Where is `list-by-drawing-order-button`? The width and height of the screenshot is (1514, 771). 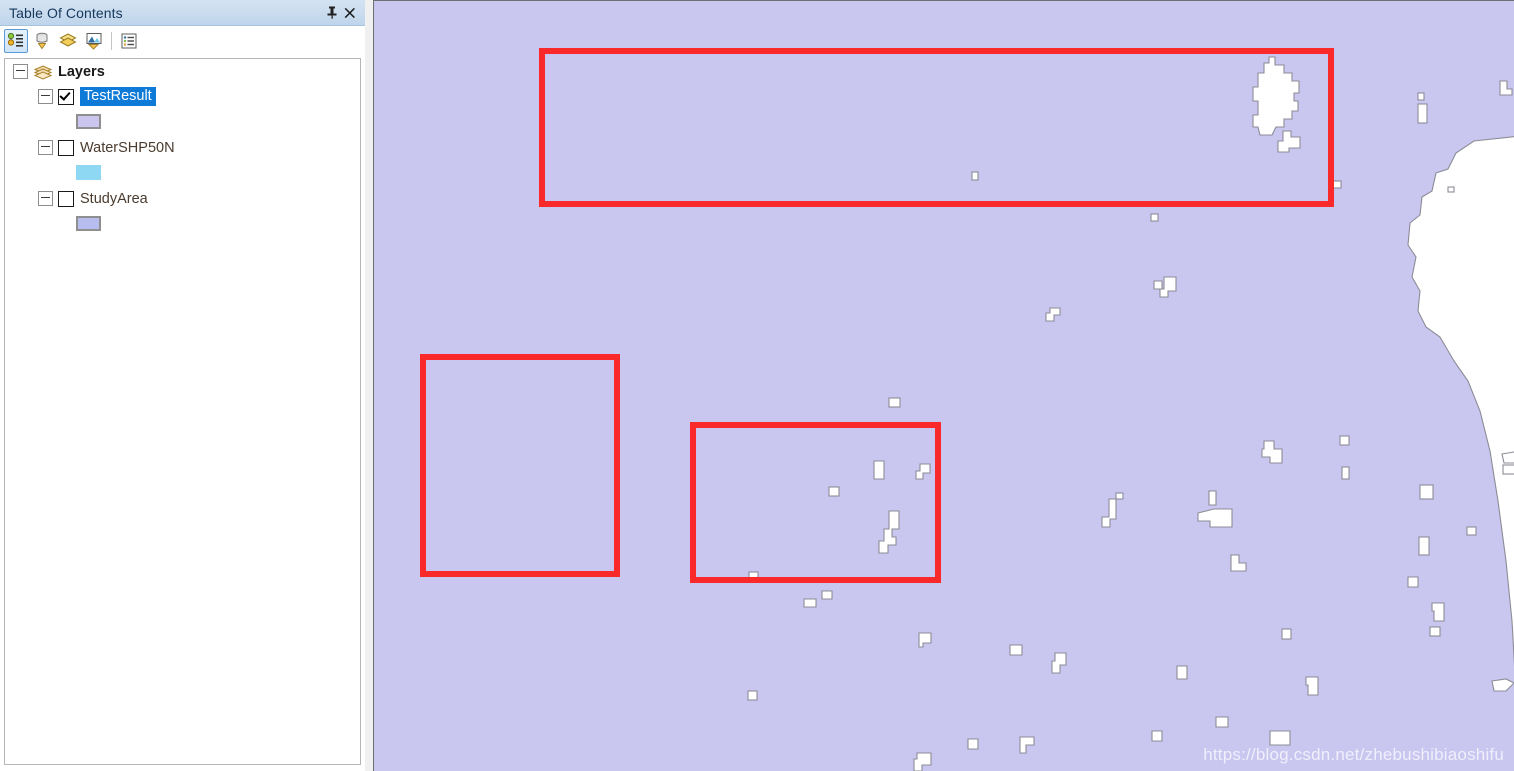 list-by-drawing-order-button is located at coordinates (16, 40).